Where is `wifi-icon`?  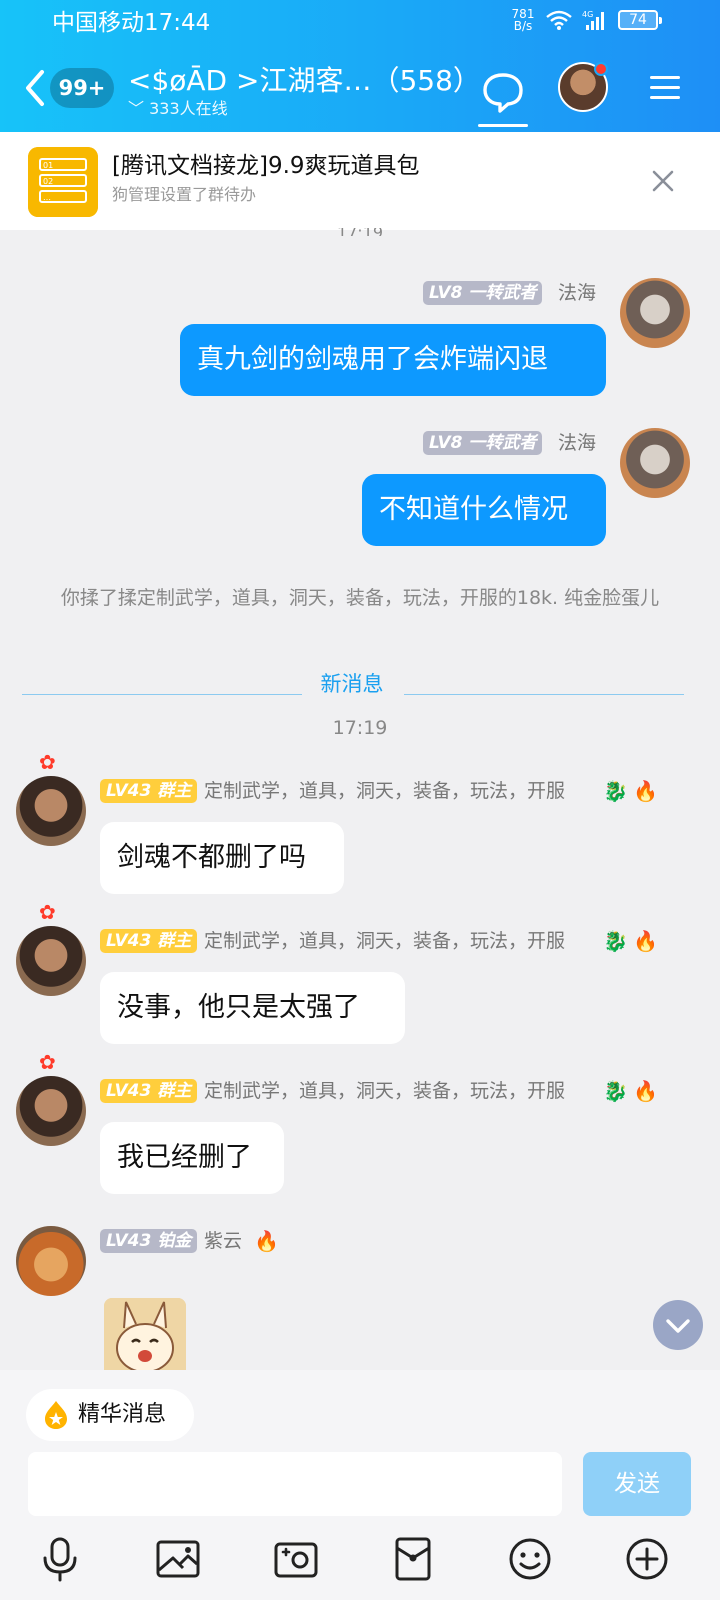 wifi-icon is located at coordinates (559, 20).